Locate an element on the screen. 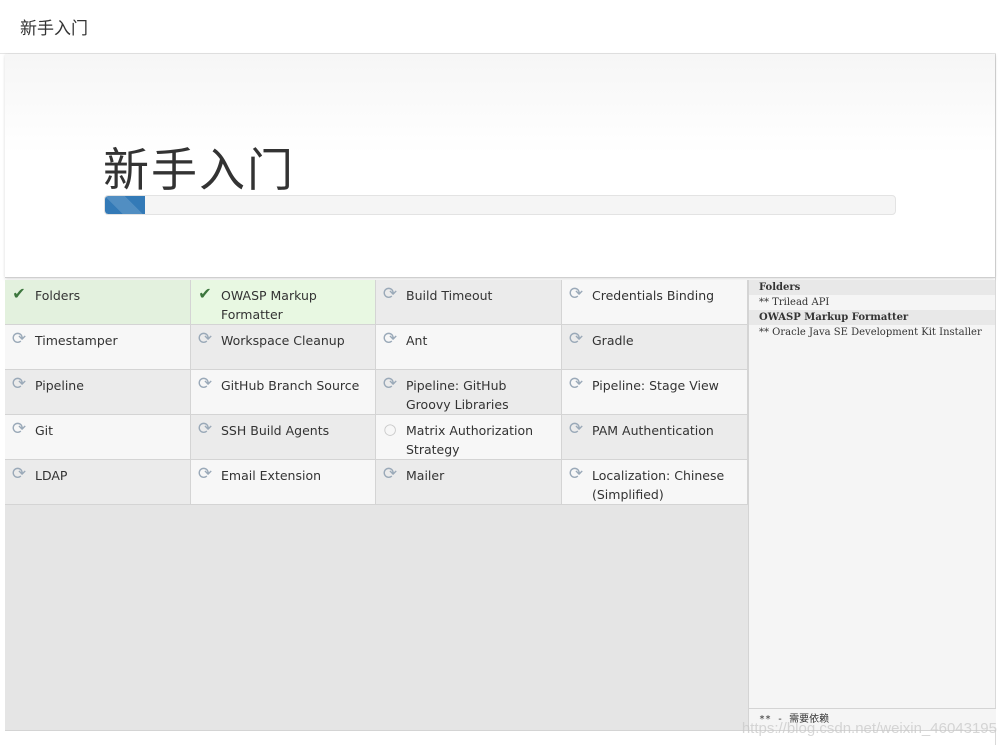  circle-icon: ○ is located at coordinates (390, 429).